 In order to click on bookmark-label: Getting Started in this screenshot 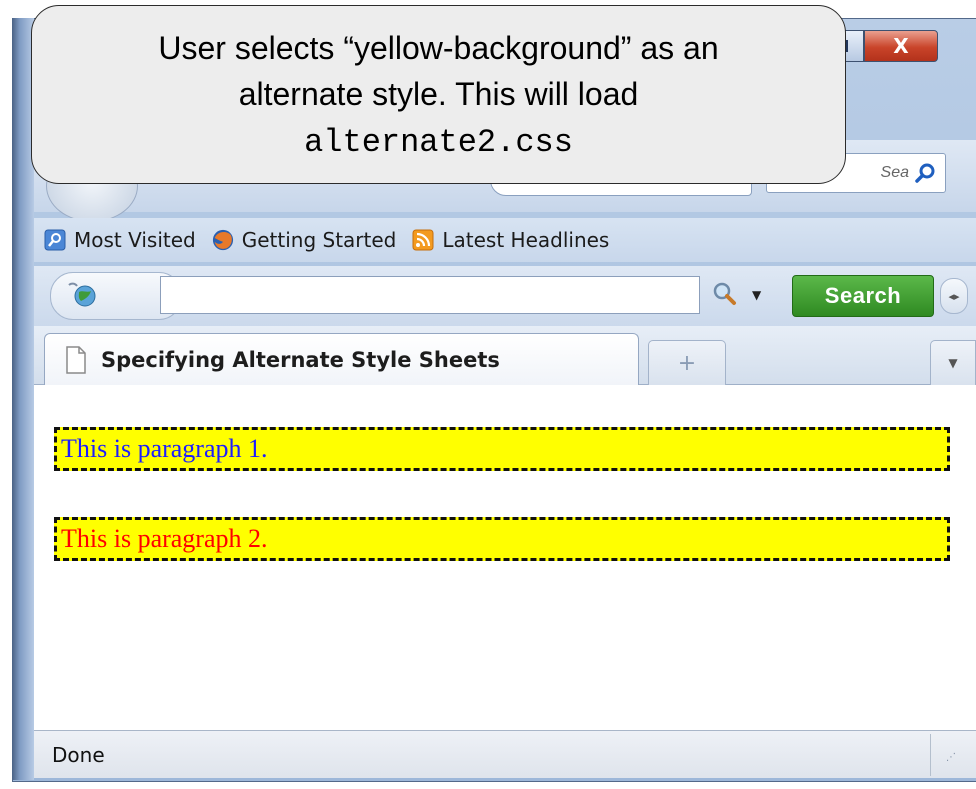, I will do `click(319, 240)`.